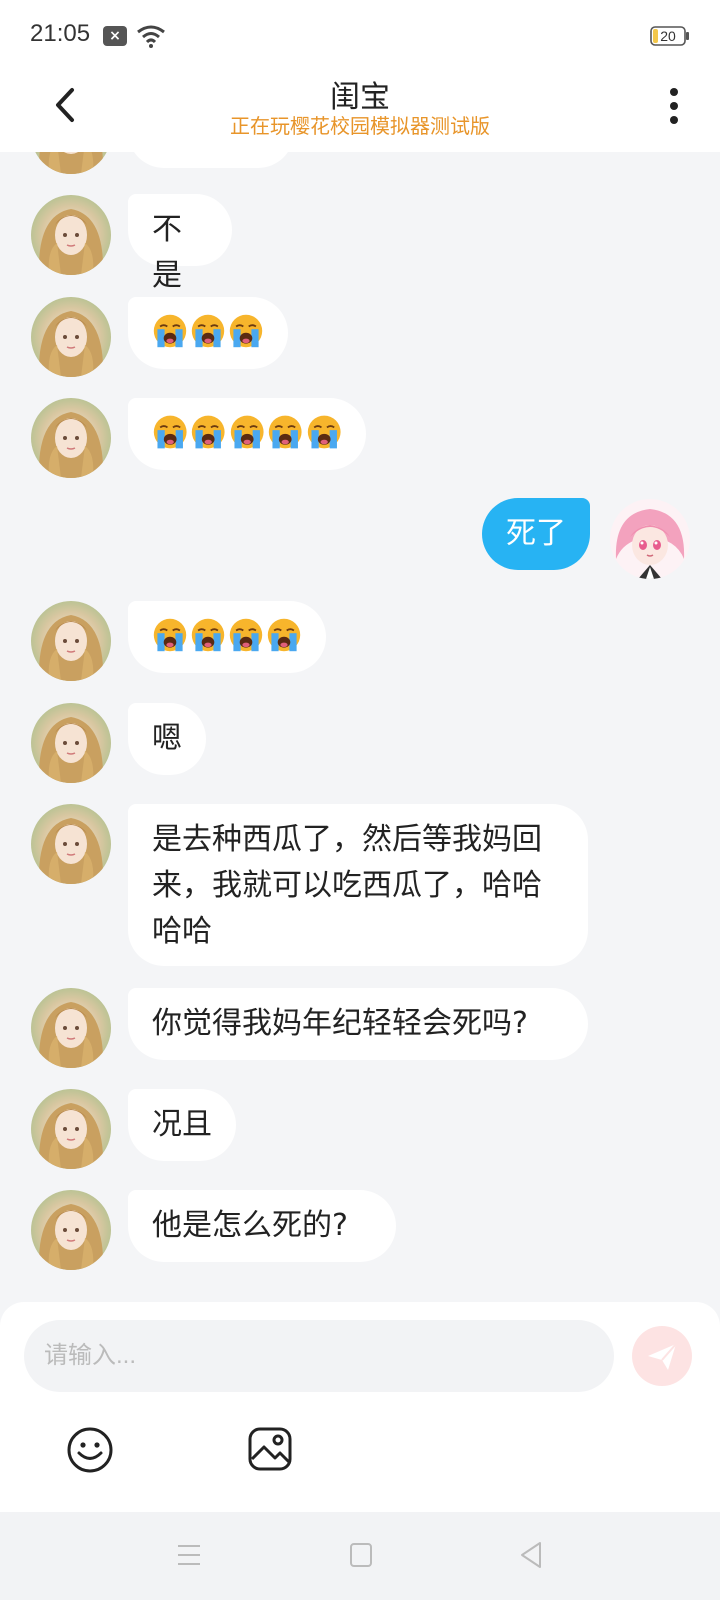 This screenshot has height=1600, width=720. I want to click on more-vert-icon, so click(674, 106).